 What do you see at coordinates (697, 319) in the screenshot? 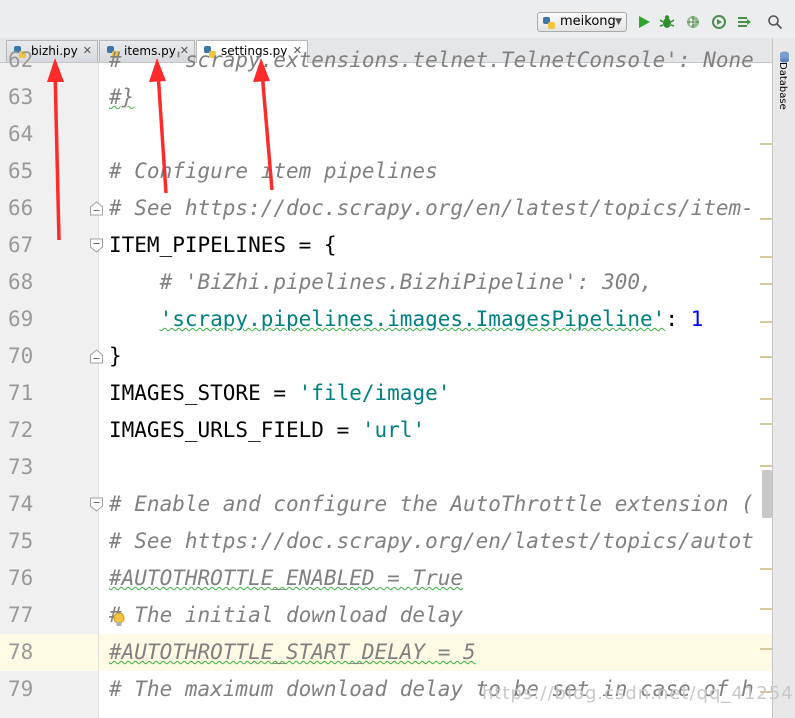
I see `number-literal: 1` at bounding box center [697, 319].